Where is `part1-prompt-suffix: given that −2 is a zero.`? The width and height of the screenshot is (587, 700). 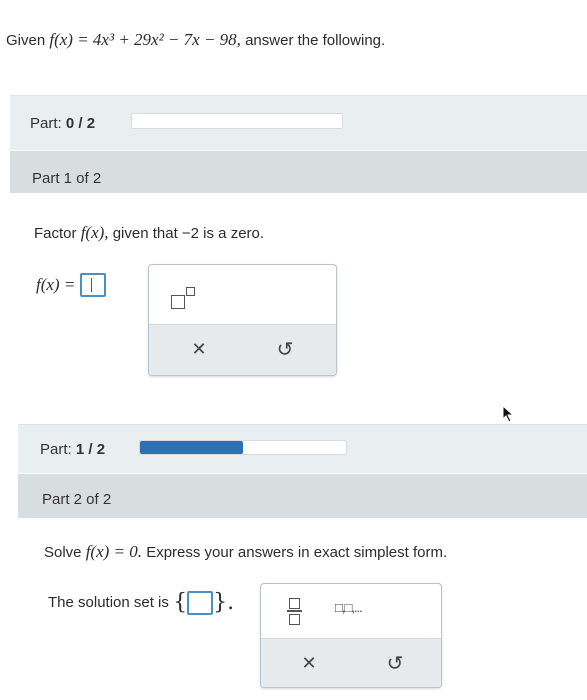
part1-prompt-suffix: given that −2 is a zero. is located at coordinates (188, 233).